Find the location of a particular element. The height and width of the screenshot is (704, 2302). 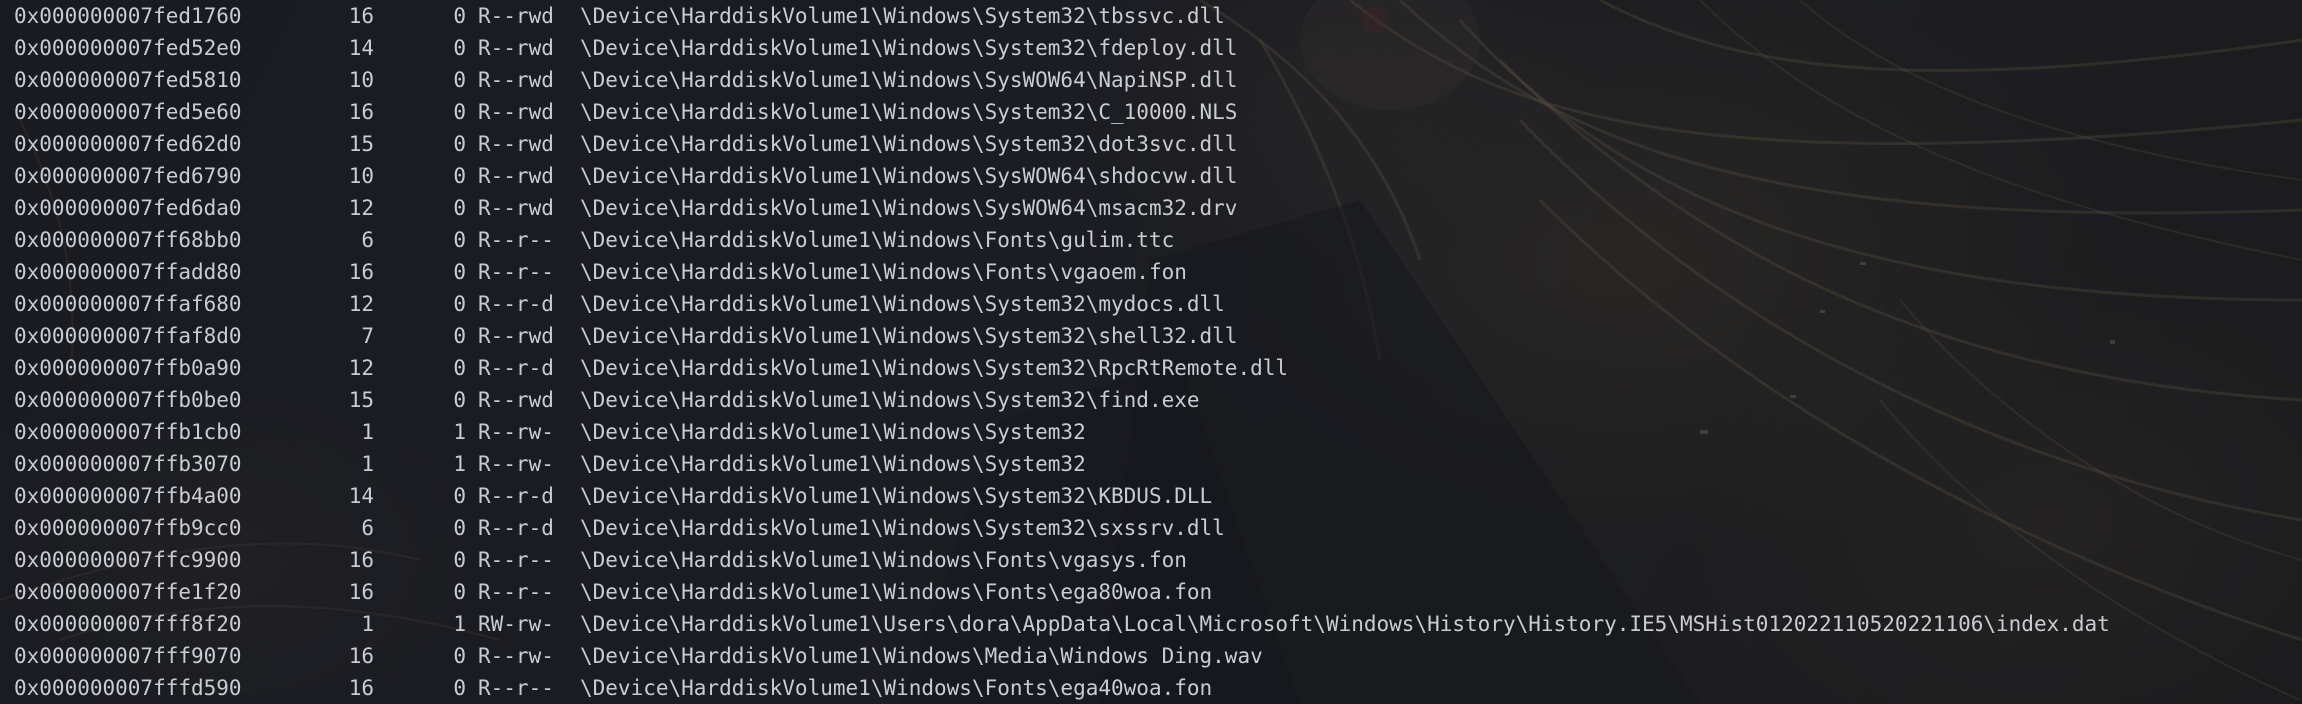

object-offset: 0x000000007ffb3070 is located at coordinates (128, 464).